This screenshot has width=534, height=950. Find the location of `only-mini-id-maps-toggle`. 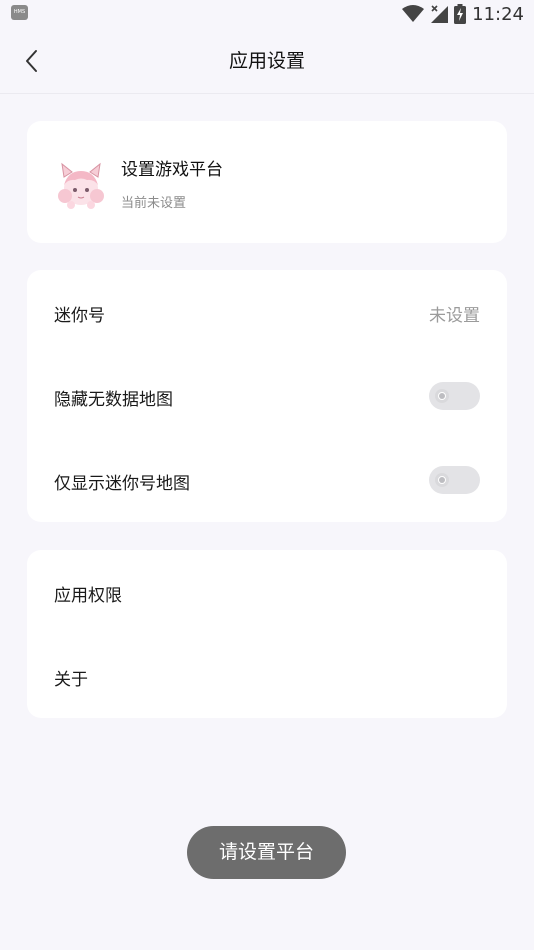

only-mini-id-maps-toggle is located at coordinates (454, 480).